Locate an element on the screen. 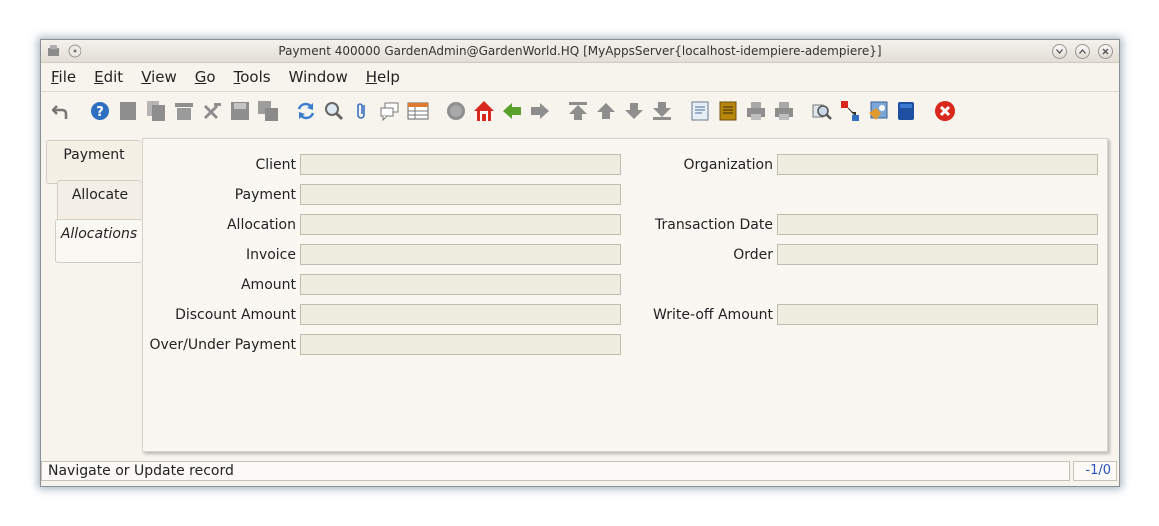  menu-tools: Tools is located at coordinates (251, 77).